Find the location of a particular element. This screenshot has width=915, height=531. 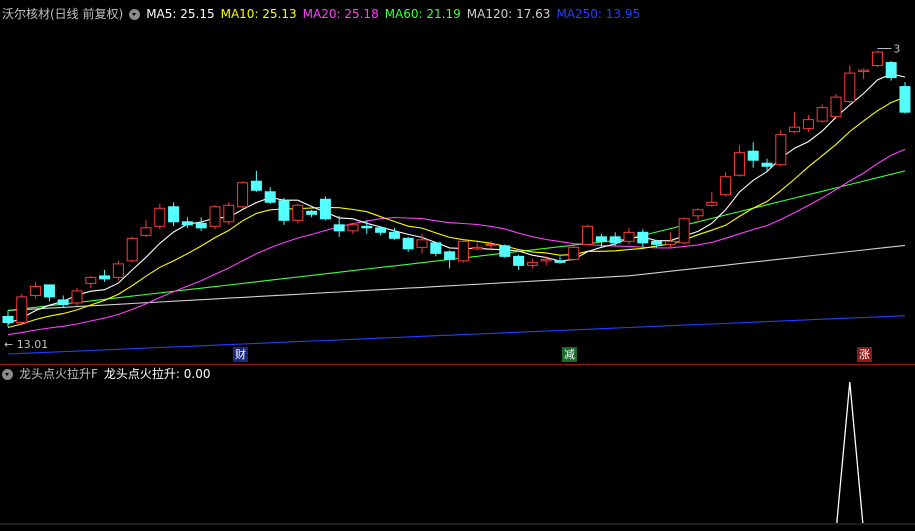

panel-divider is located at coordinates (457, 364).